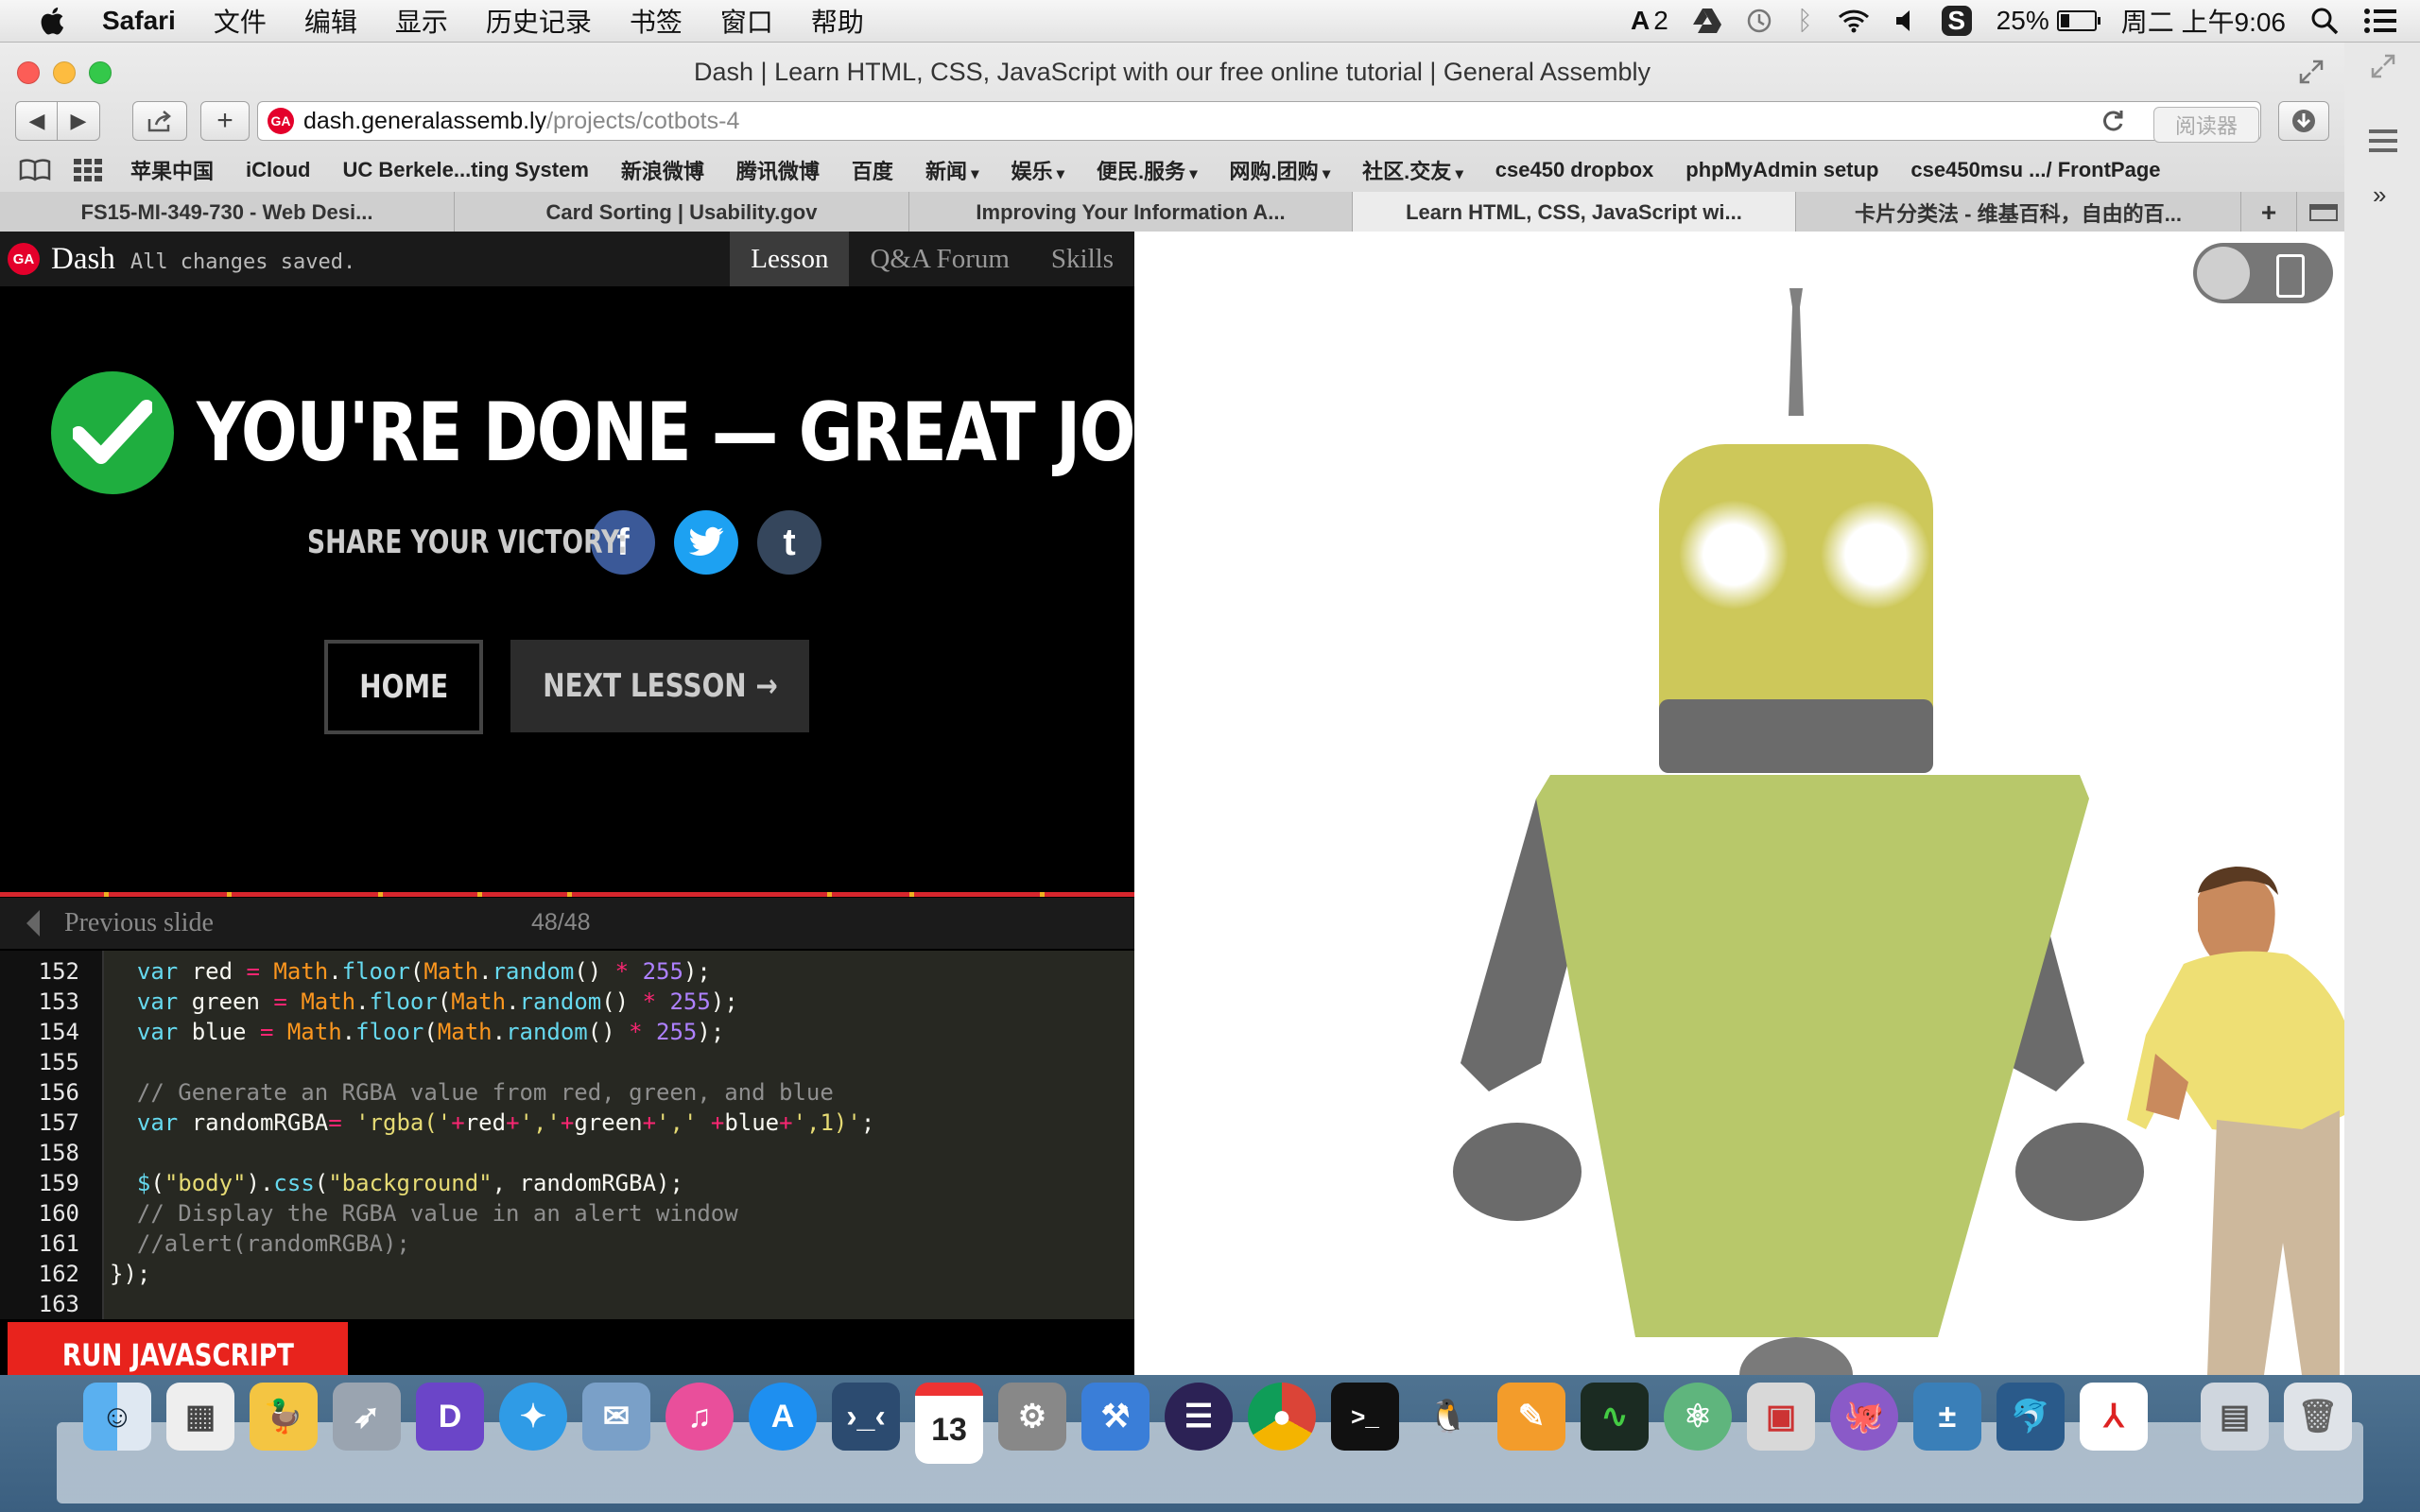 The image size is (2420, 1512). Describe the element at coordinates (225, 121) in the screenshot. I see `new-tab-button: +` at that location.